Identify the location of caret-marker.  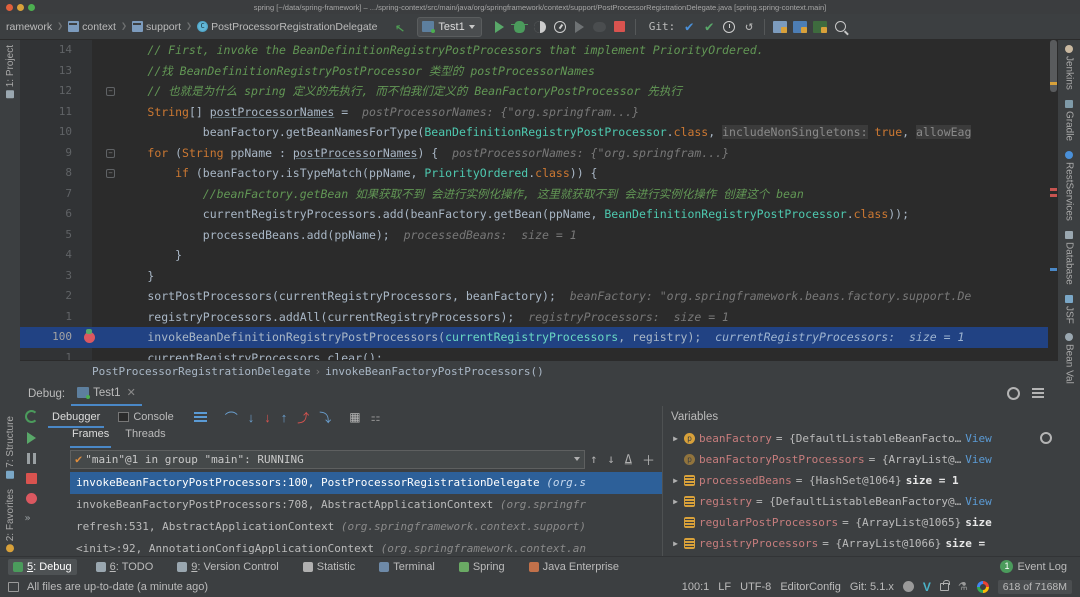
(1053, 269).